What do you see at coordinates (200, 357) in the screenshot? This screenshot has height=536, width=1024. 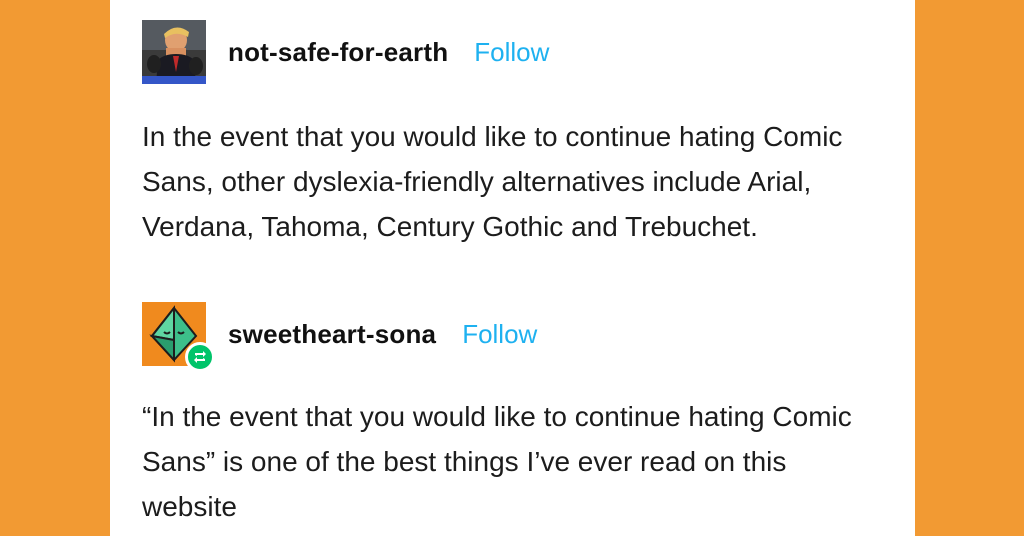 I see `reblog-icon` at bounding box center [200, 357].